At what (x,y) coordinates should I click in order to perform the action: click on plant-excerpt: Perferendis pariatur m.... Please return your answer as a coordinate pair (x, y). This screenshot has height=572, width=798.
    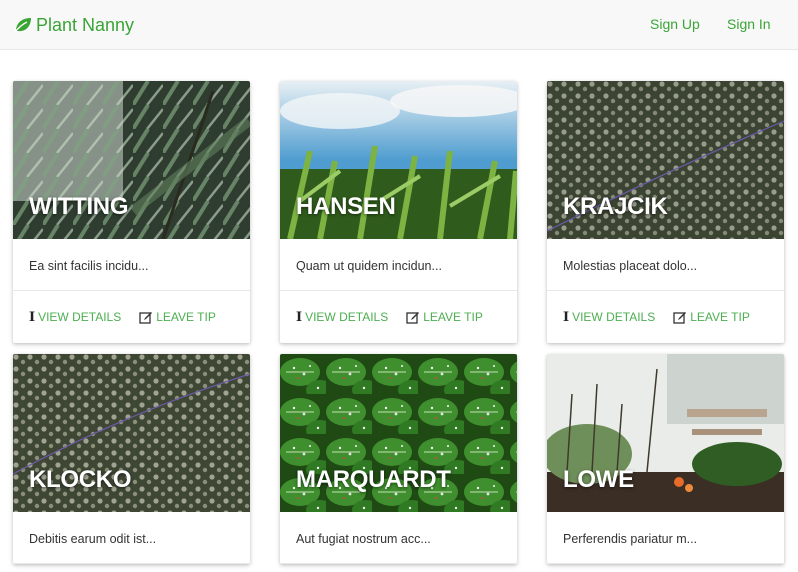
    Looking at the image, I should click on (665, 538).